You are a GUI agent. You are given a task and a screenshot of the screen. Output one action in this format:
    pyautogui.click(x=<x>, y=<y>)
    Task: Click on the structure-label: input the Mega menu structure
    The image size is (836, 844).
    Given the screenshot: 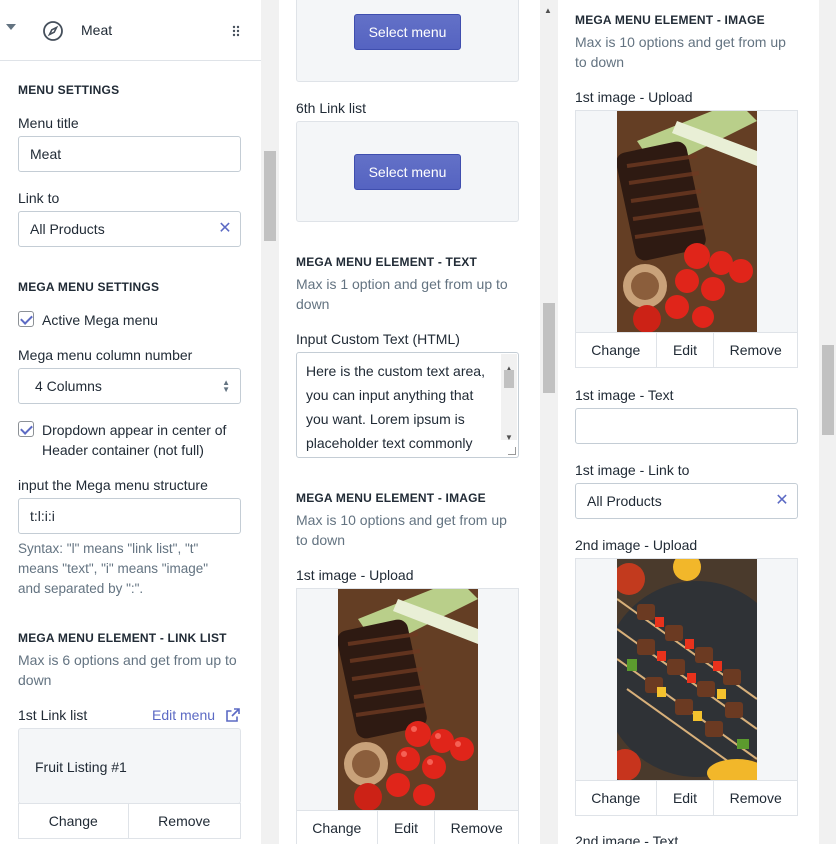 What is the action you would take?
    pyautogui.click(x=113, y=485)
    